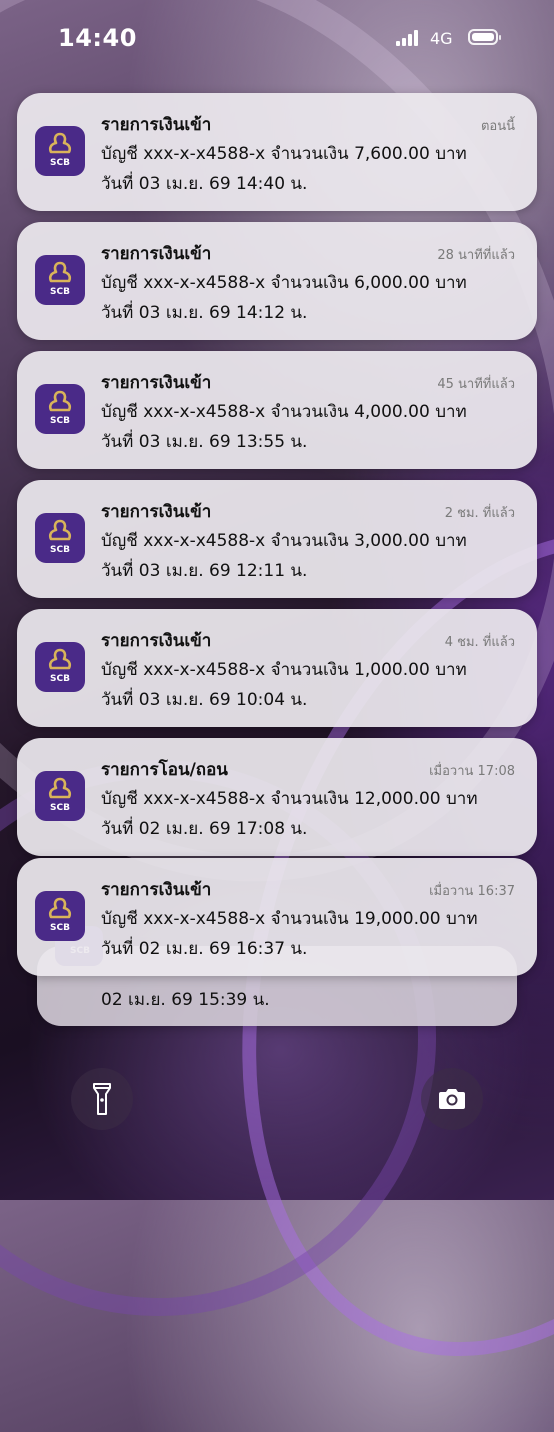 The image size is (554, 1432). Describe the element at coordinates (484, 37) in the screenshot. I see `battery-icon` at that location.